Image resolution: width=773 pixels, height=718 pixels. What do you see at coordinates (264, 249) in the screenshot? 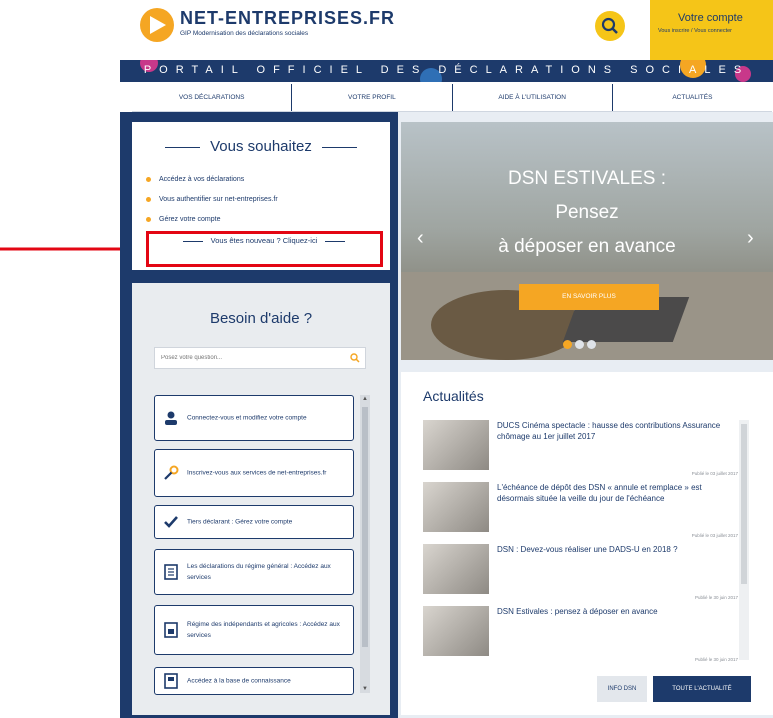
I see `annotation-highlight-box` at bounding box center [264, 249].